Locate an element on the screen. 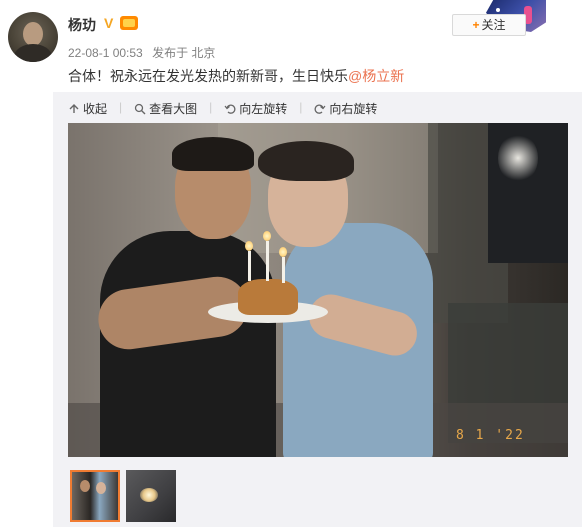  post-timestamp: 22-08-1 00:53 is located at coordinates (105, 53).